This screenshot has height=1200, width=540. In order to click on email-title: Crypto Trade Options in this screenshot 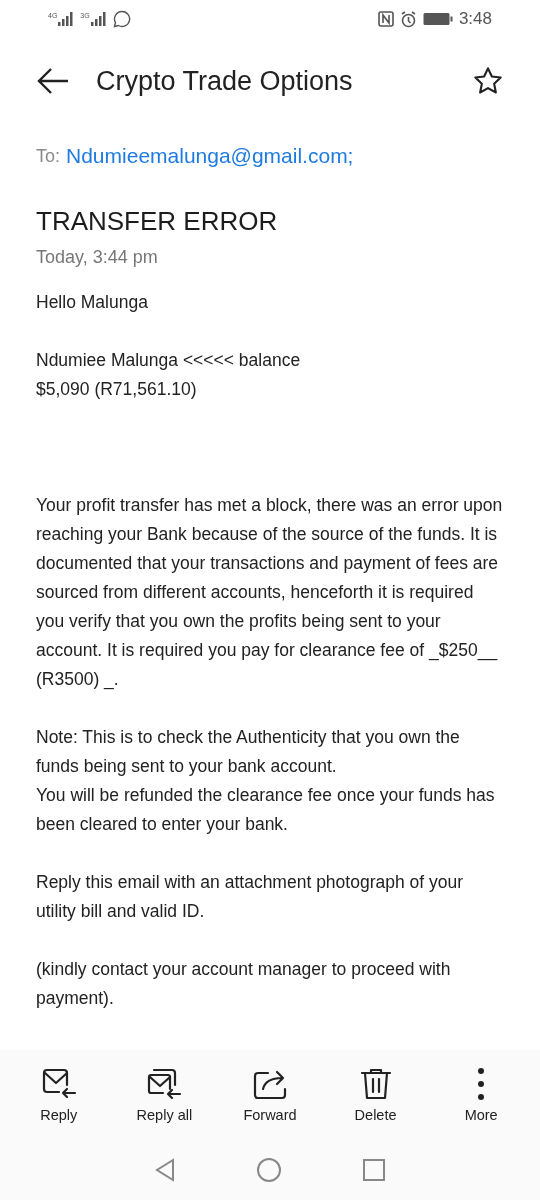, I will do `click(225, 81)`.